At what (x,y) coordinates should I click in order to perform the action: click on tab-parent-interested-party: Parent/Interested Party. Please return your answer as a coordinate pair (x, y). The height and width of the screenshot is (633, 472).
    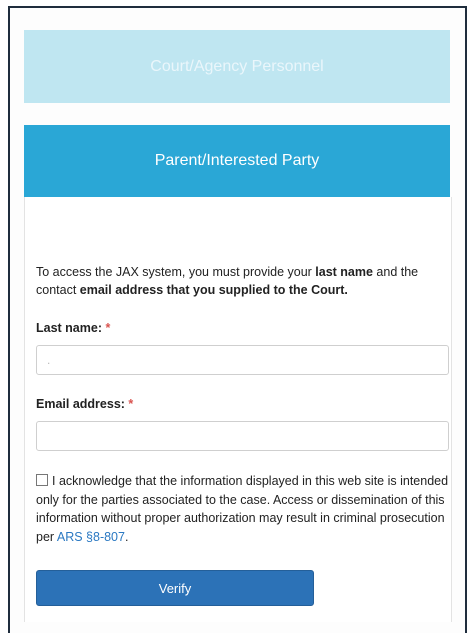
    Looking at the image, I should click on (237, 161).